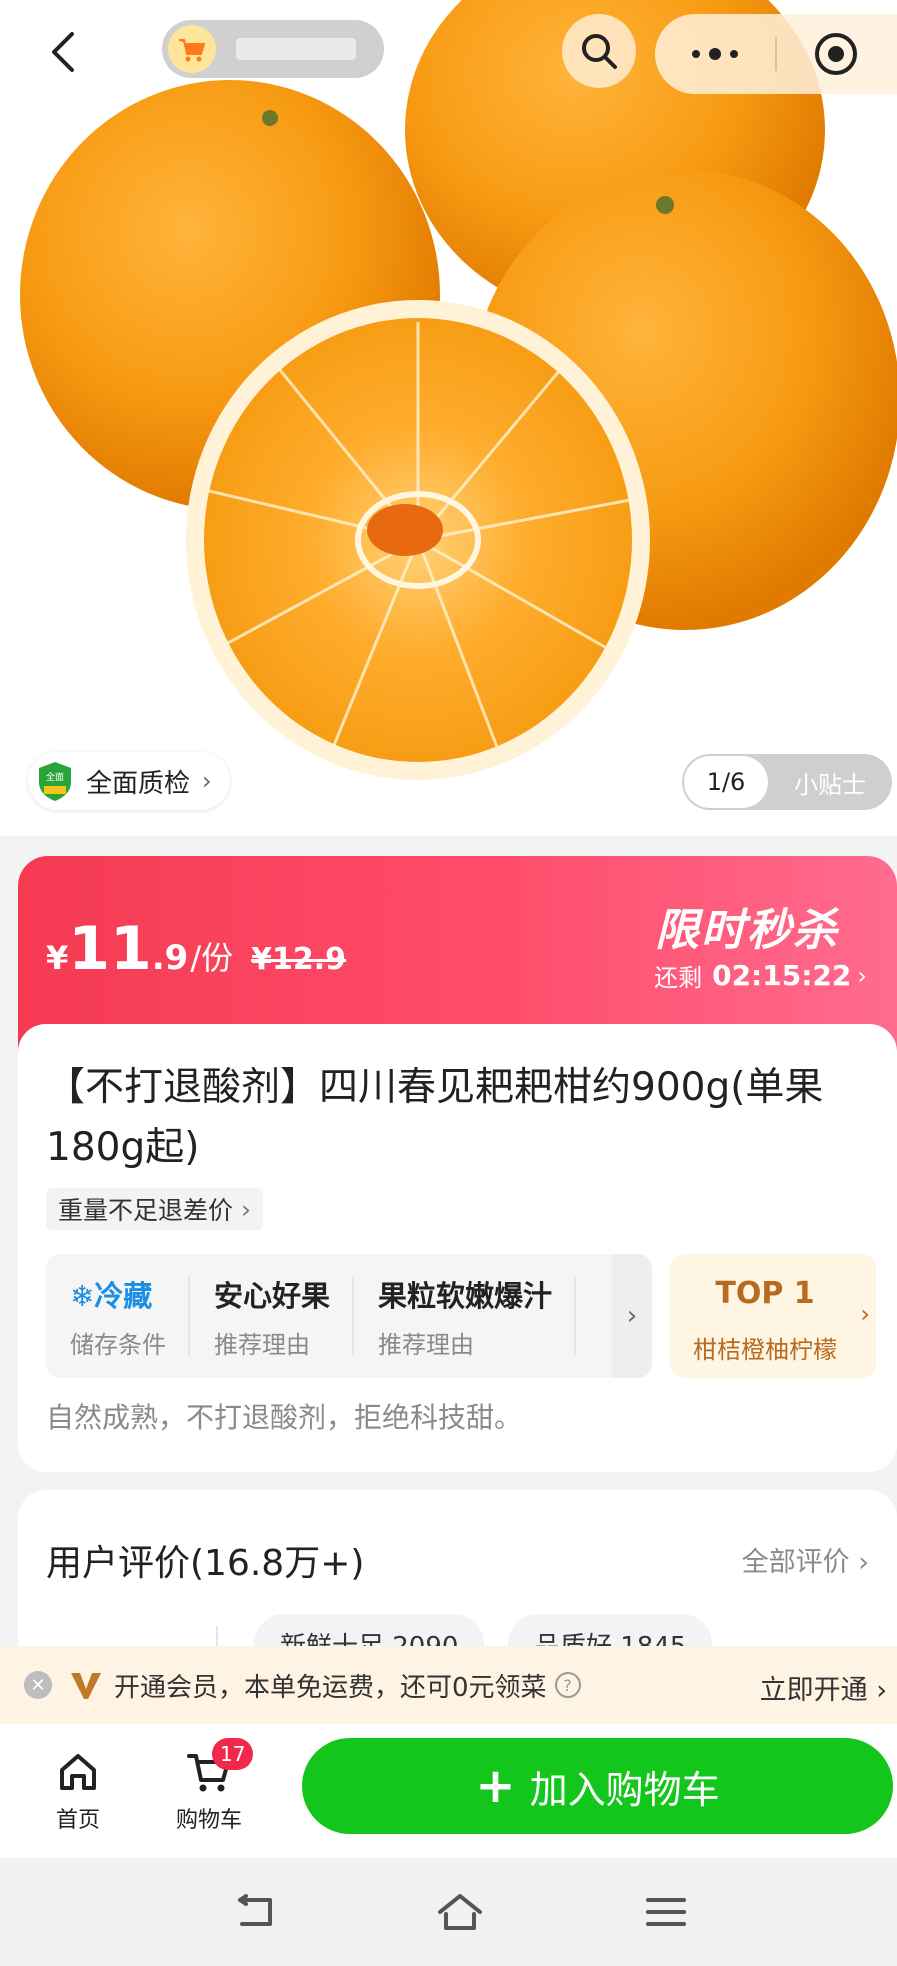 The width and height of the screenshot is (897, 1966). Describe the element at coordinates (795, 1562) in the screenshot. I see `all-reviews-label: 全部评价` at that location.